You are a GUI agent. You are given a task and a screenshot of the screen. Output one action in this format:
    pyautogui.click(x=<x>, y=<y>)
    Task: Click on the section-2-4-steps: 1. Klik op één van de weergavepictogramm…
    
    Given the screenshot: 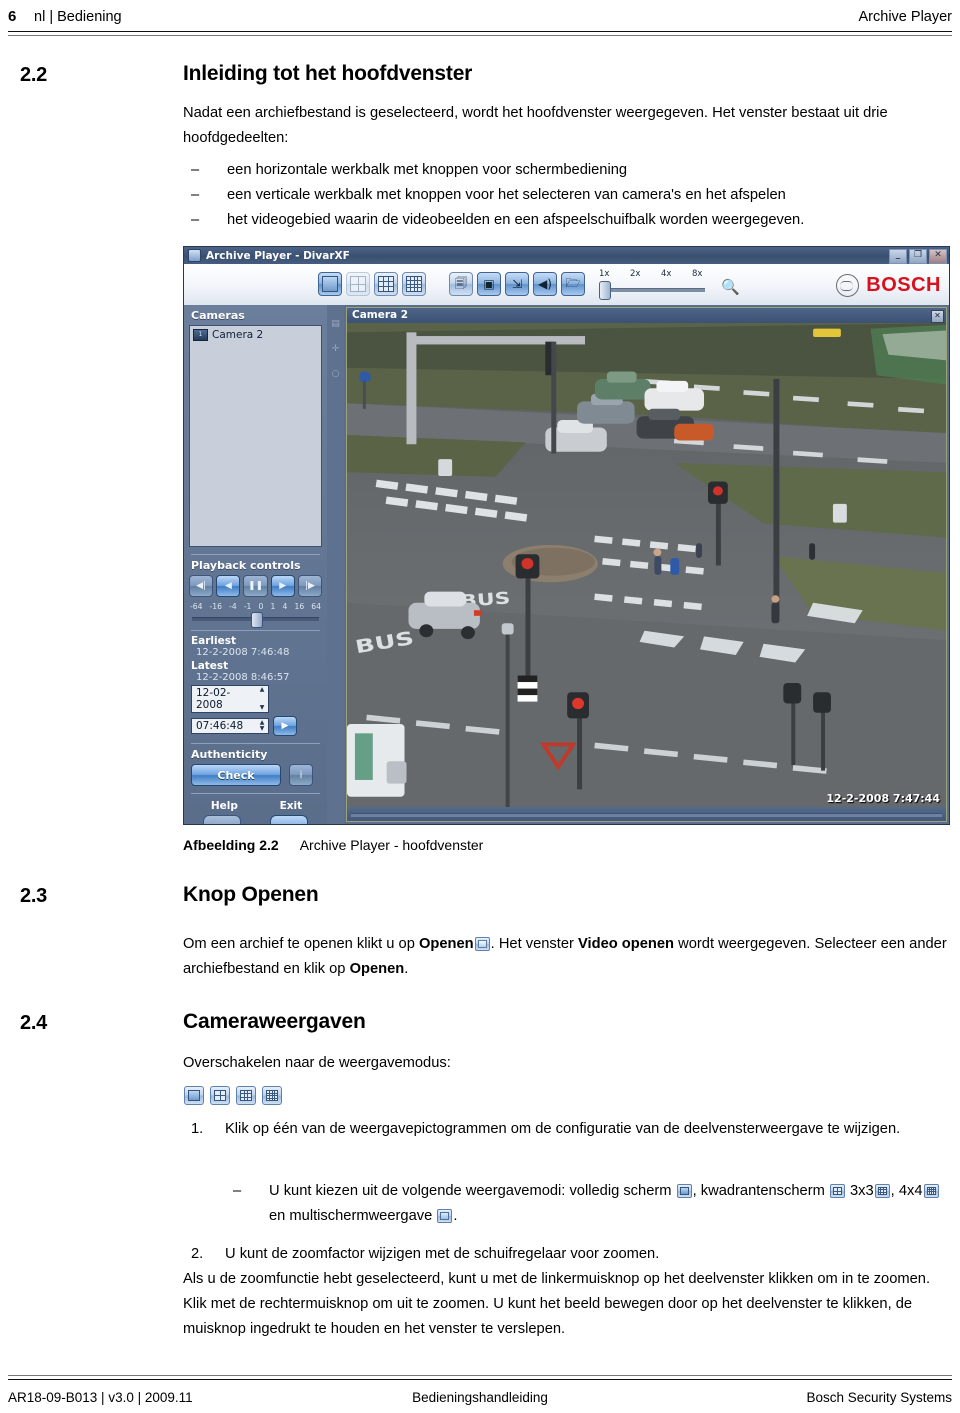 What is the action you would take?
    pyautogui.click(x=565, y=1129)
    